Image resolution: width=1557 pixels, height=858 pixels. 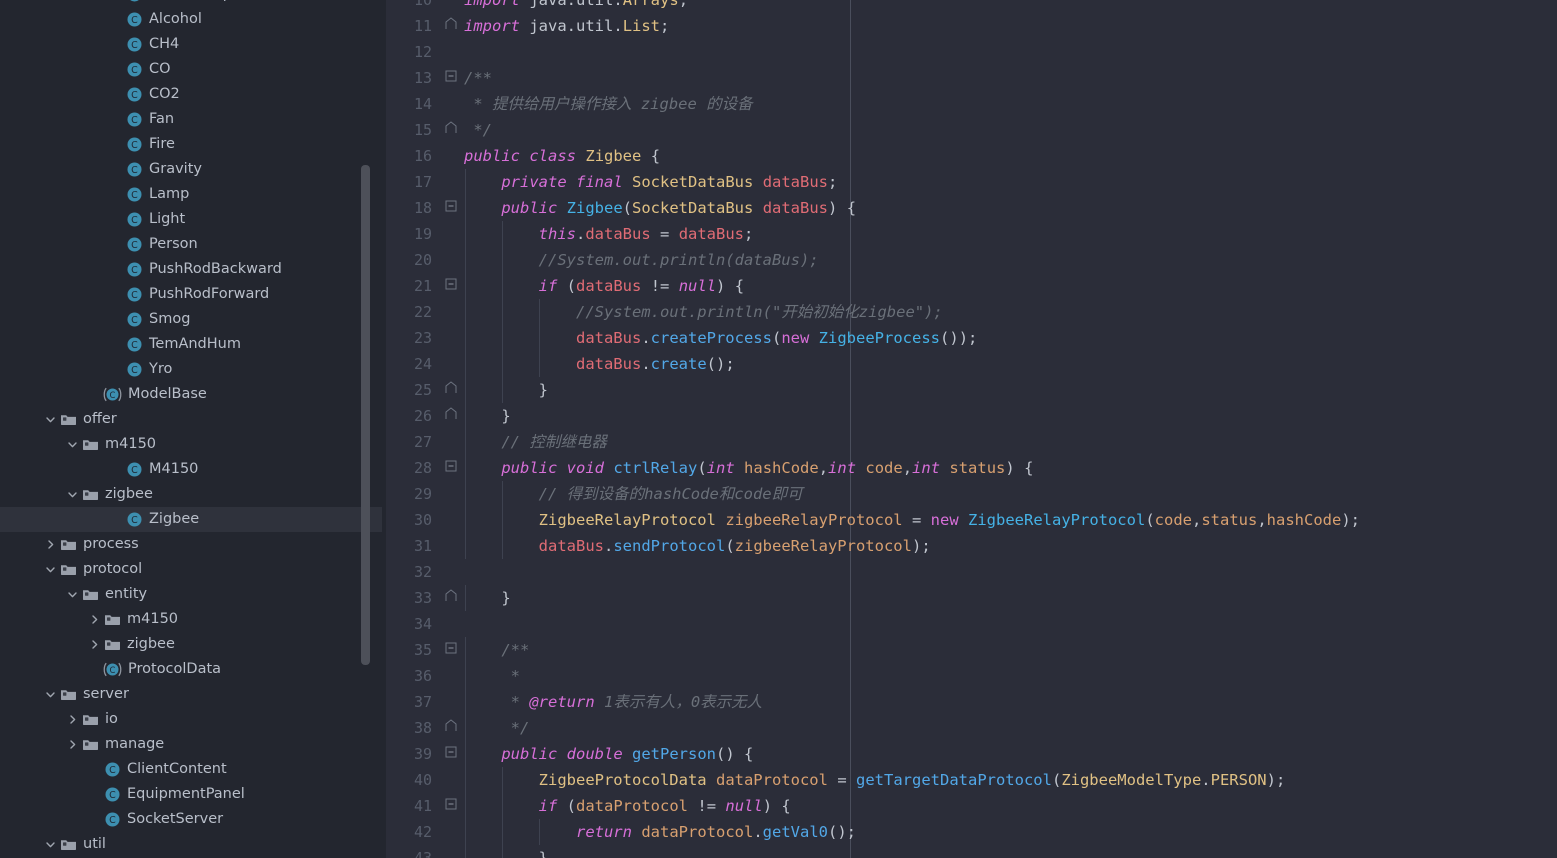 What do you see at coordinates (971, 78) in the screenshot?
I see `code-line: 13 /**` at bounding box center [971, 78].